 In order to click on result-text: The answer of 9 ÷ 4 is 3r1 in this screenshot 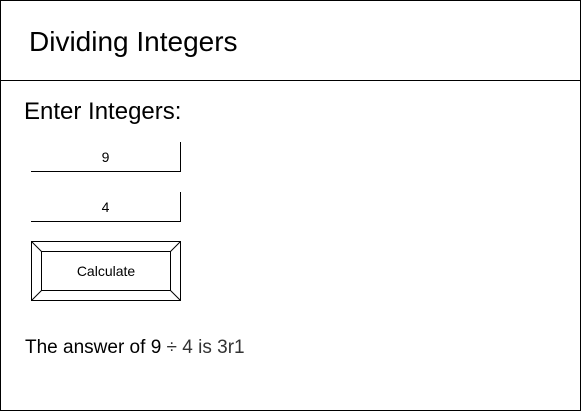, I will do `click(135, 348)`.